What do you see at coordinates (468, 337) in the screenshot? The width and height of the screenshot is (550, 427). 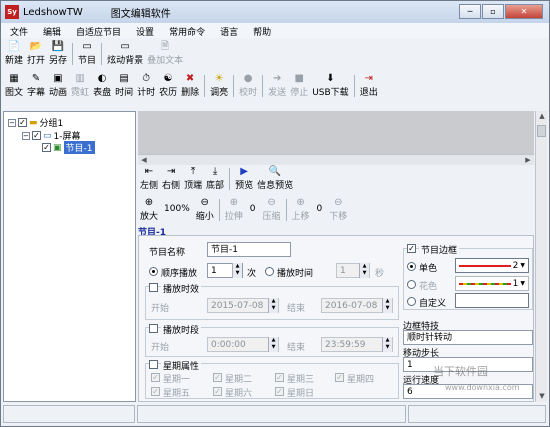 I see `effect-select: 顺时针转动` at bounding box center [468, 337].